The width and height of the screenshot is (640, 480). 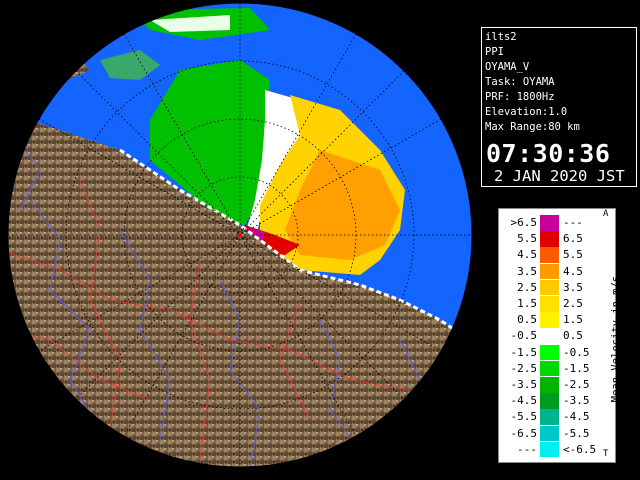 What do you see at coordinates (527, 287) in the screenshot?
I see `legend-low-value: 2.5` at bounding box center [527, 287].